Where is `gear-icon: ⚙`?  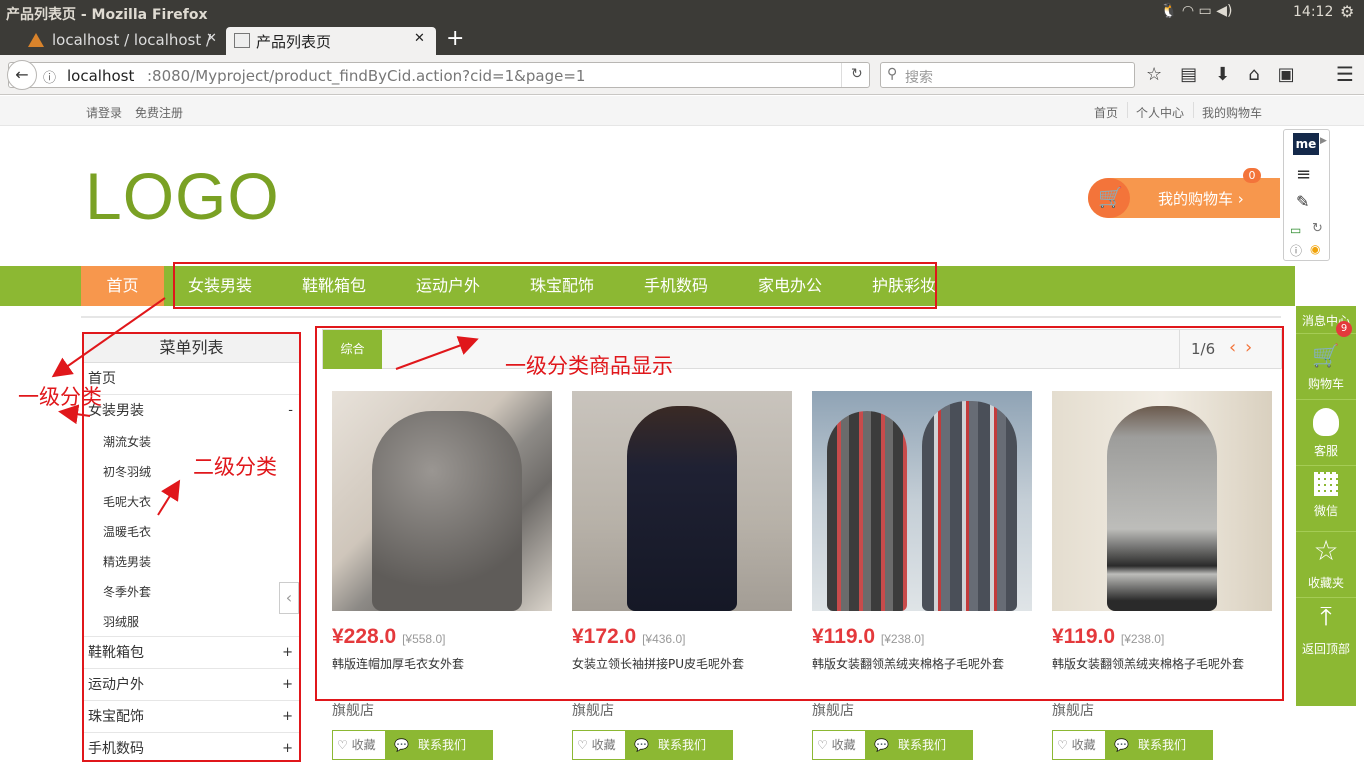 gear-icon: ⚙ is located at coordinates (1347, 11).